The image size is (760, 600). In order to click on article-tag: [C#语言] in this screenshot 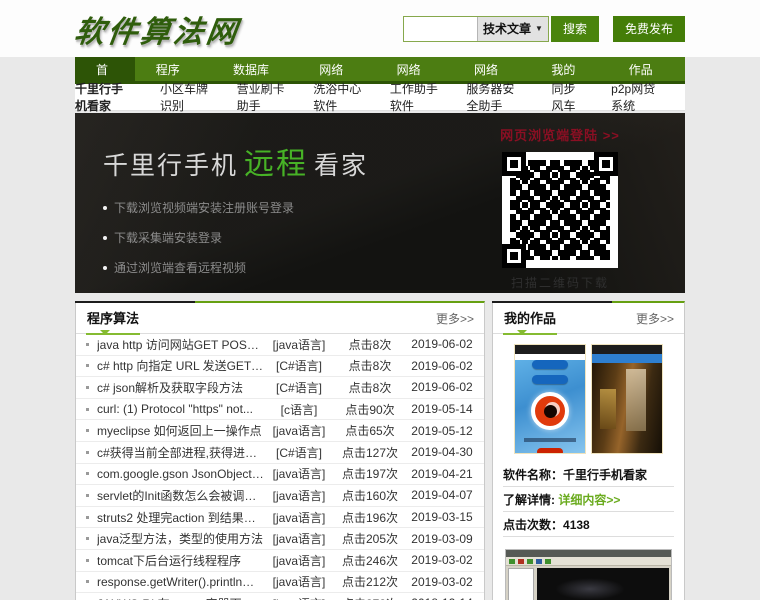, I will do `click(298, 387)`.